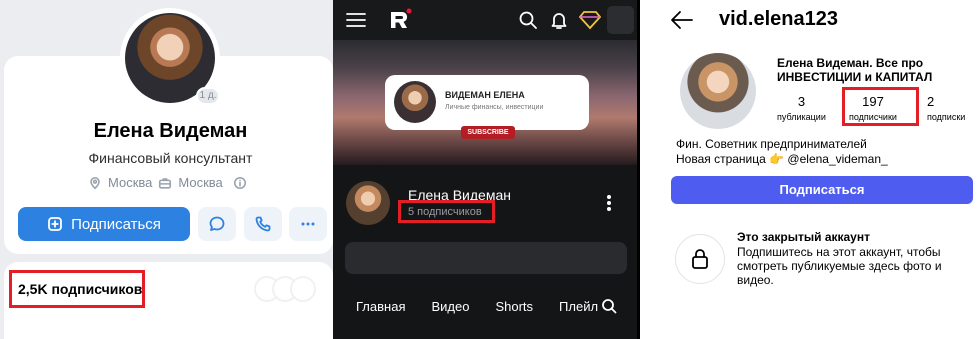 The width and height of the screenshot is (977, 339). Describe the element at coordinates (368, 203) in the screenshot. I see `channel-avatar` at that location.